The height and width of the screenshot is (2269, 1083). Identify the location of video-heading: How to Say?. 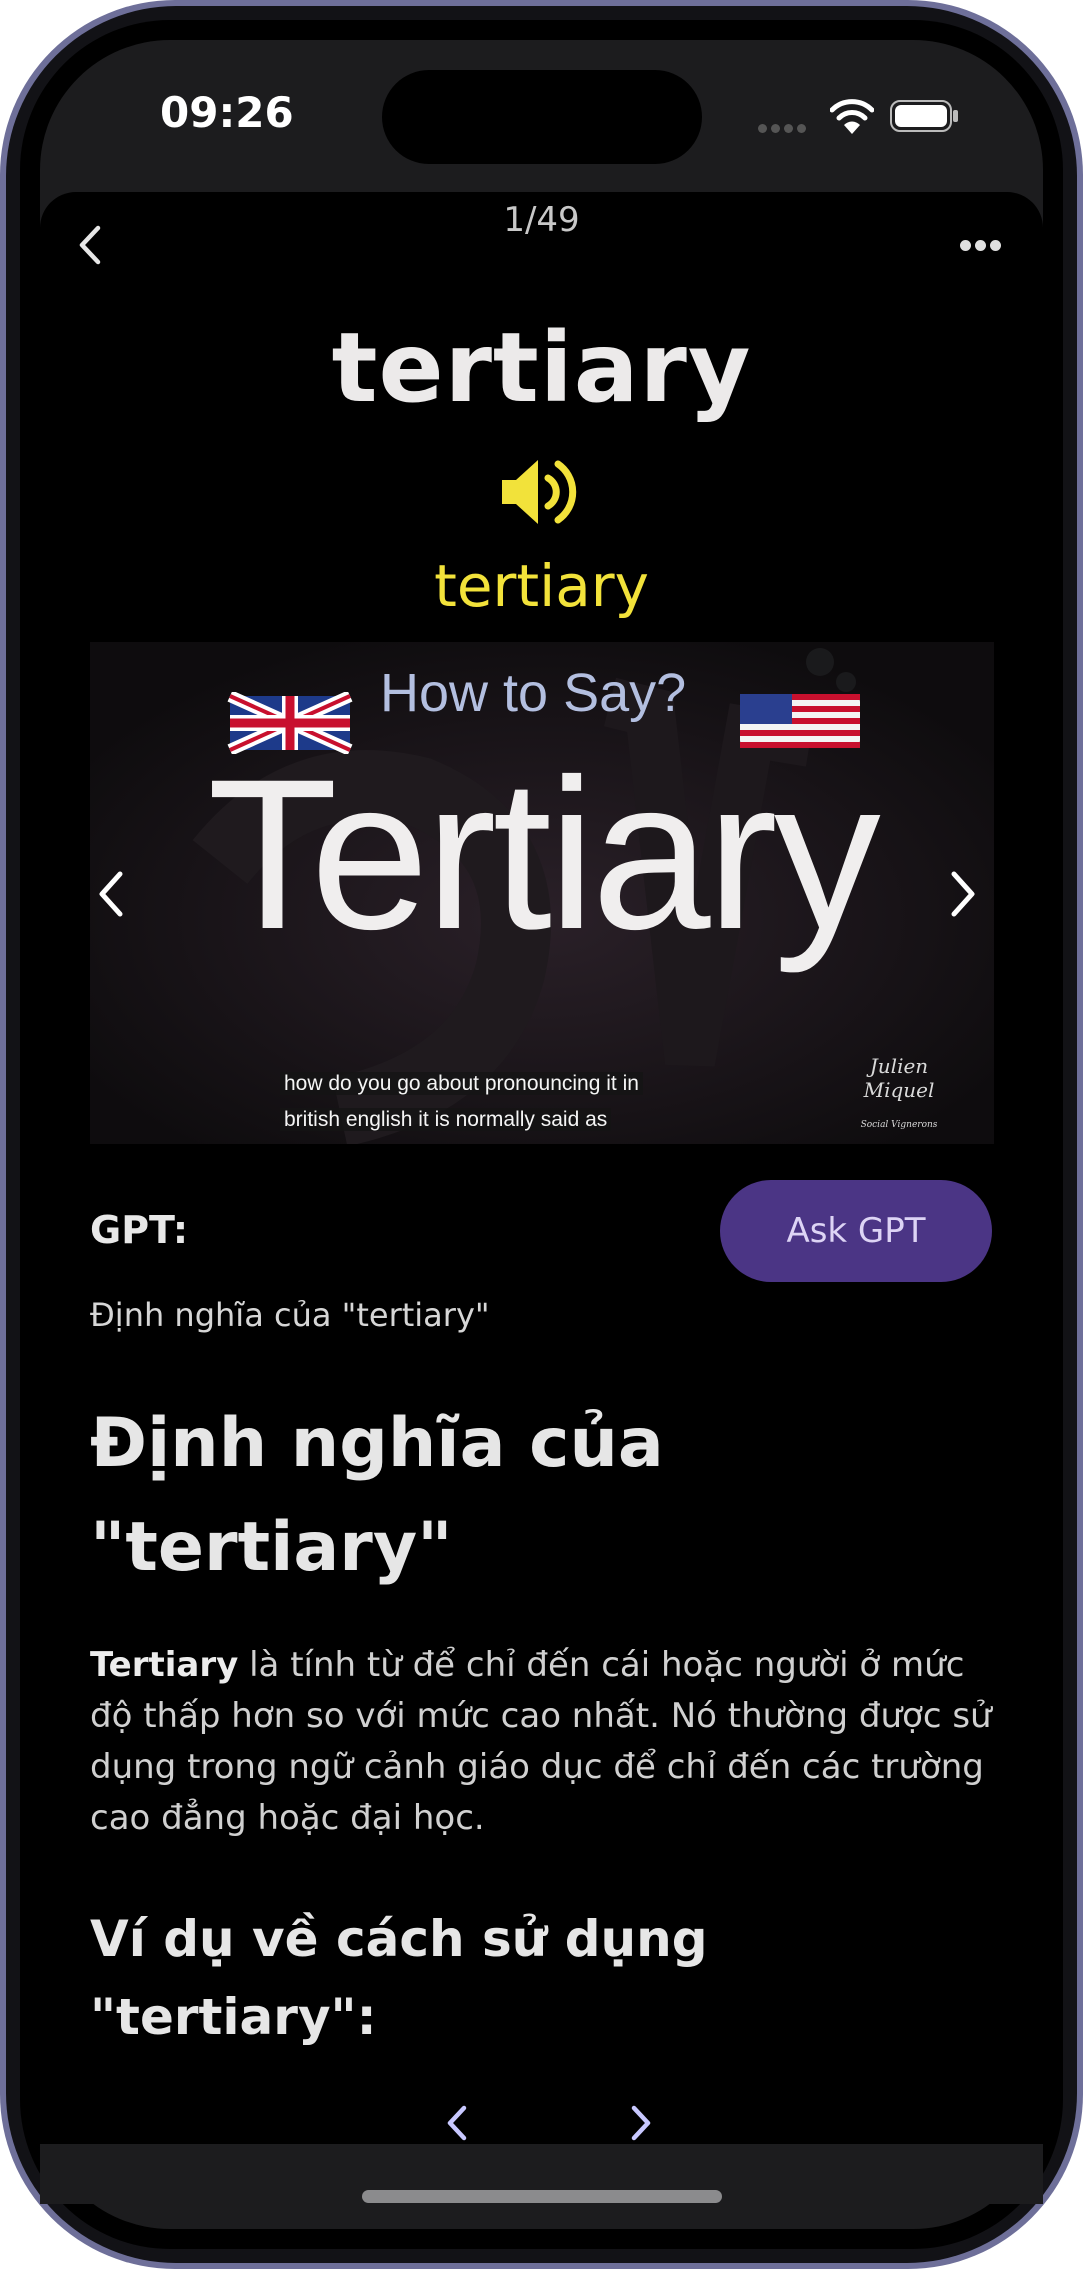
(533, 693).